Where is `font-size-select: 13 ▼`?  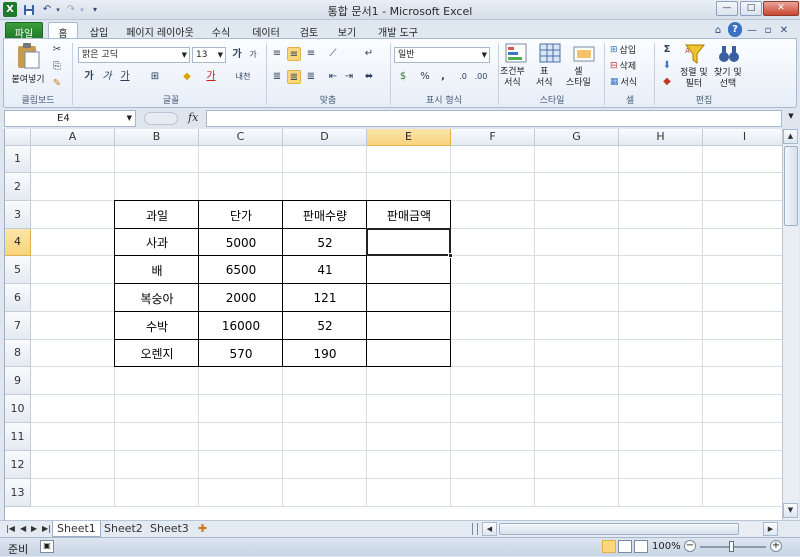 font-size-select: 13 ▼ is located at coordinates (209, 55).